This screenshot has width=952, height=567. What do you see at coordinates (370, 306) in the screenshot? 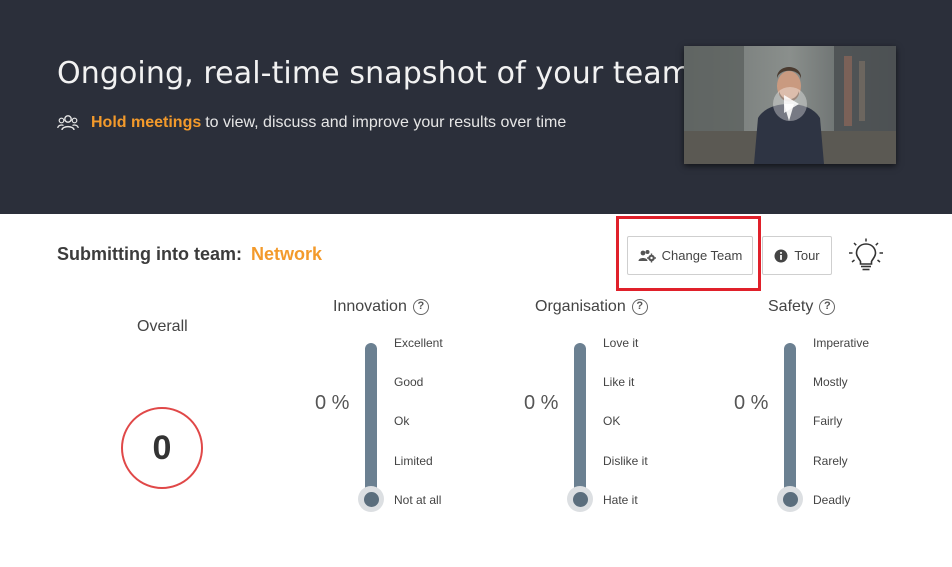
I see `metric-title-text: Innovation` at bounding box center [370, 306].